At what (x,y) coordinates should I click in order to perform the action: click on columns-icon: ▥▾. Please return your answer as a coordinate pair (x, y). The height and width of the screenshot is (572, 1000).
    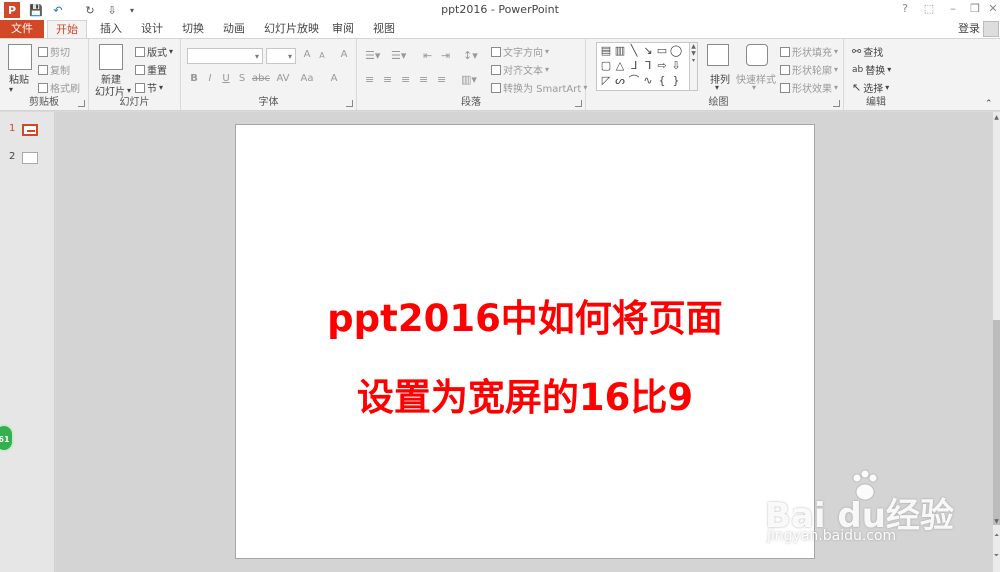
    Looking at the image, I should click on (469, 79).